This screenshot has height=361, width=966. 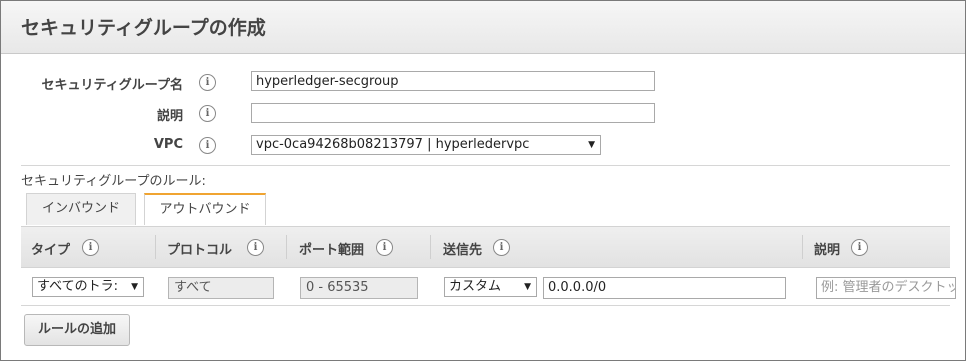 I want to click on dialog-header: セキュリティグループの作成, so click(x=483, y=27).